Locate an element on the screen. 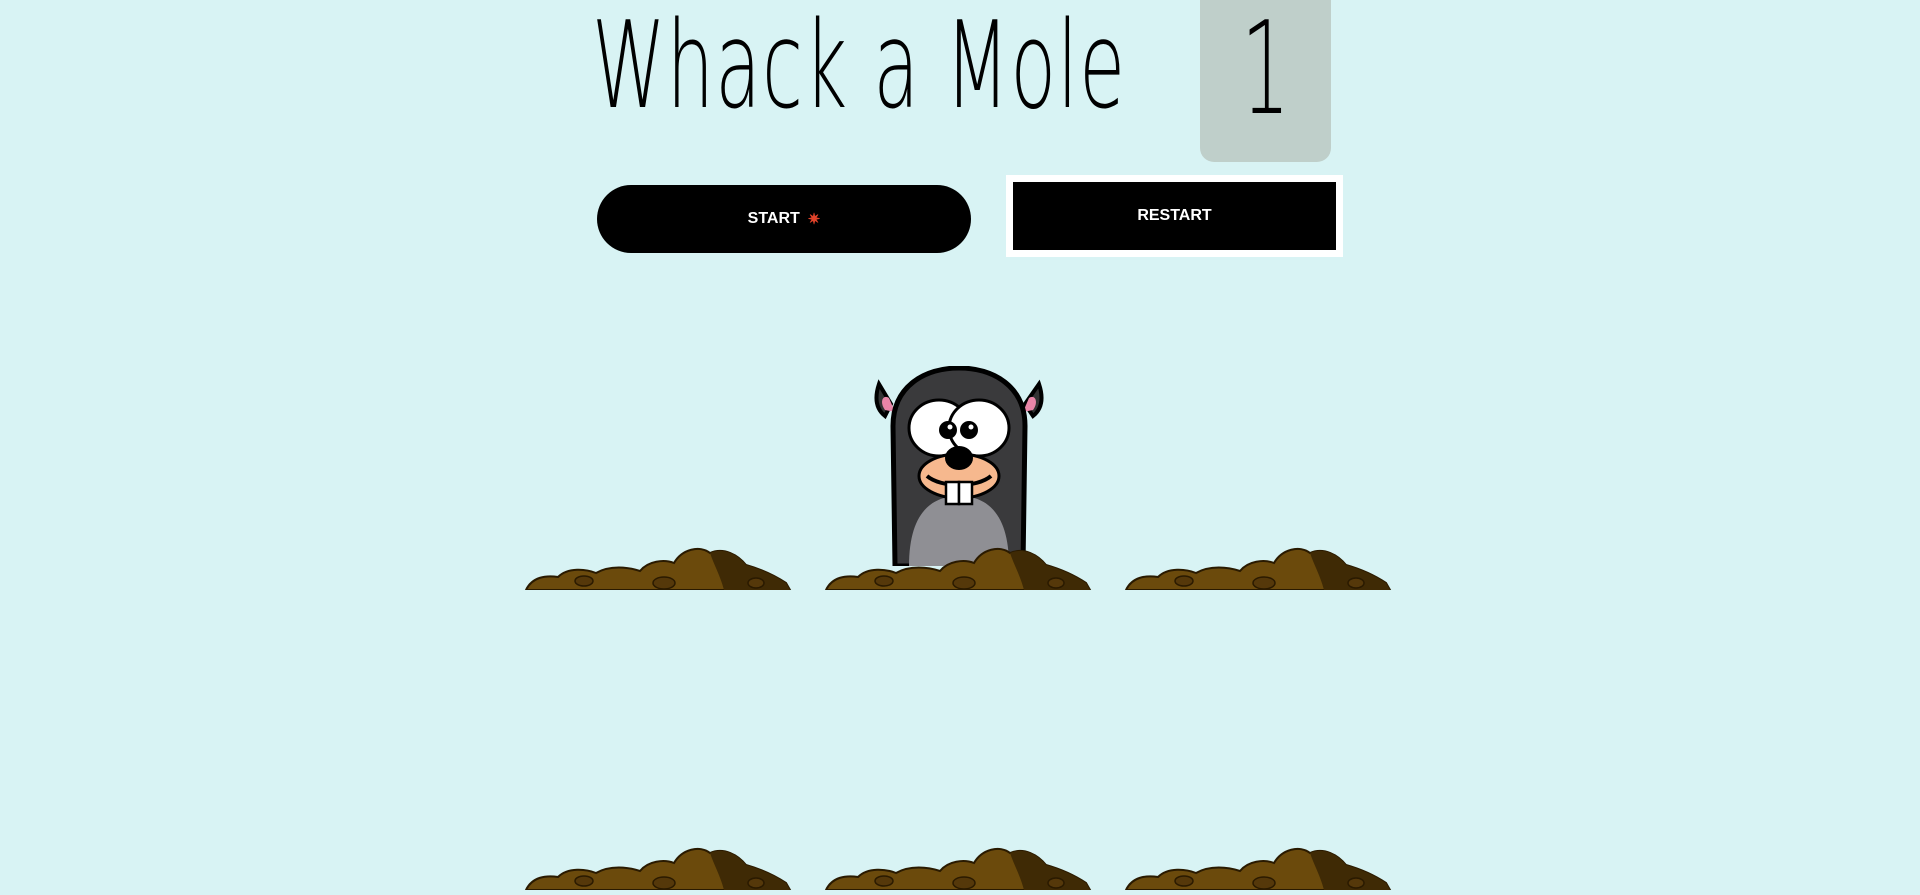 The height and width of the screenshot is (895, 1920). start-button: START ✷ is located at coordinates (784, 219).